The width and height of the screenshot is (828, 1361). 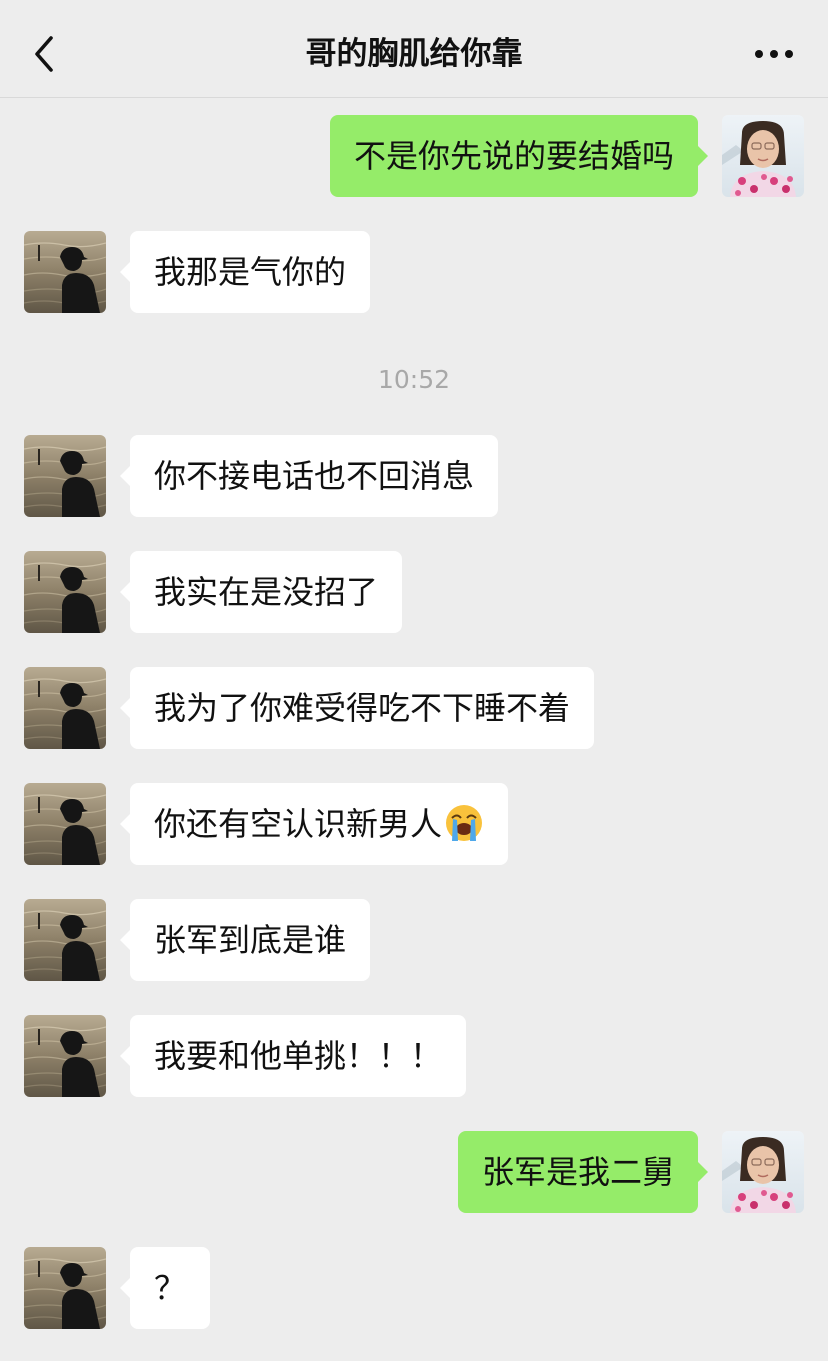 I want to click on message-bubble: 不是你先说的要结婚吗, so click(x=519, y=156).